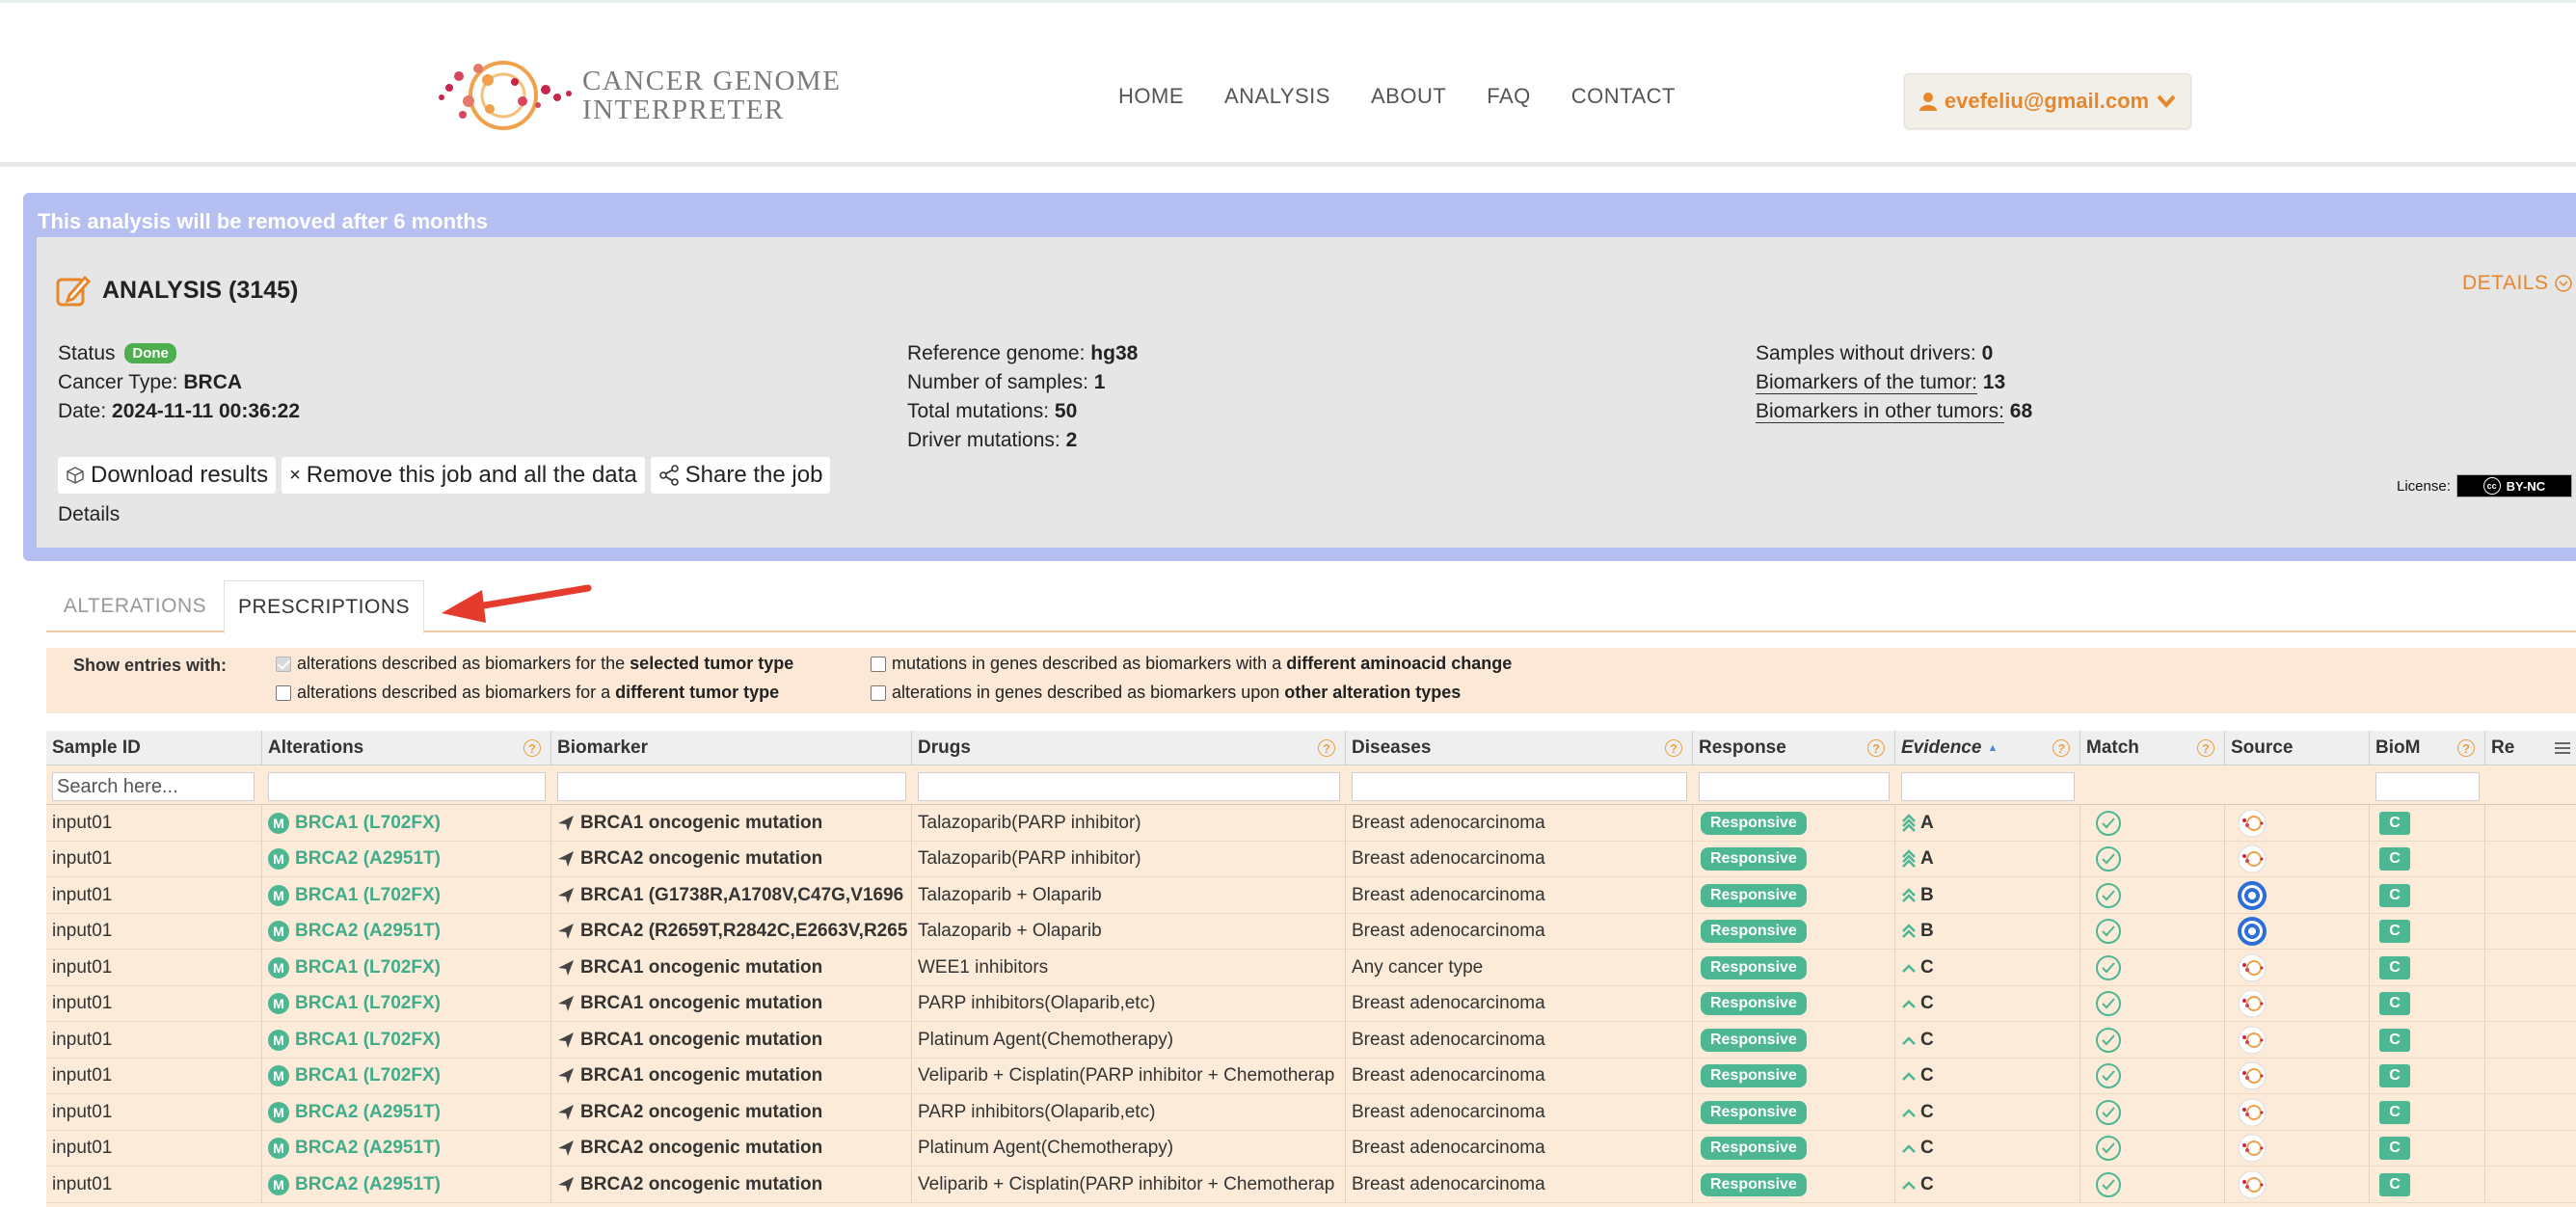 The width and height of the screenshot is (2576, 1207). I want to click on column-menu-icon, so click(2563, 748).